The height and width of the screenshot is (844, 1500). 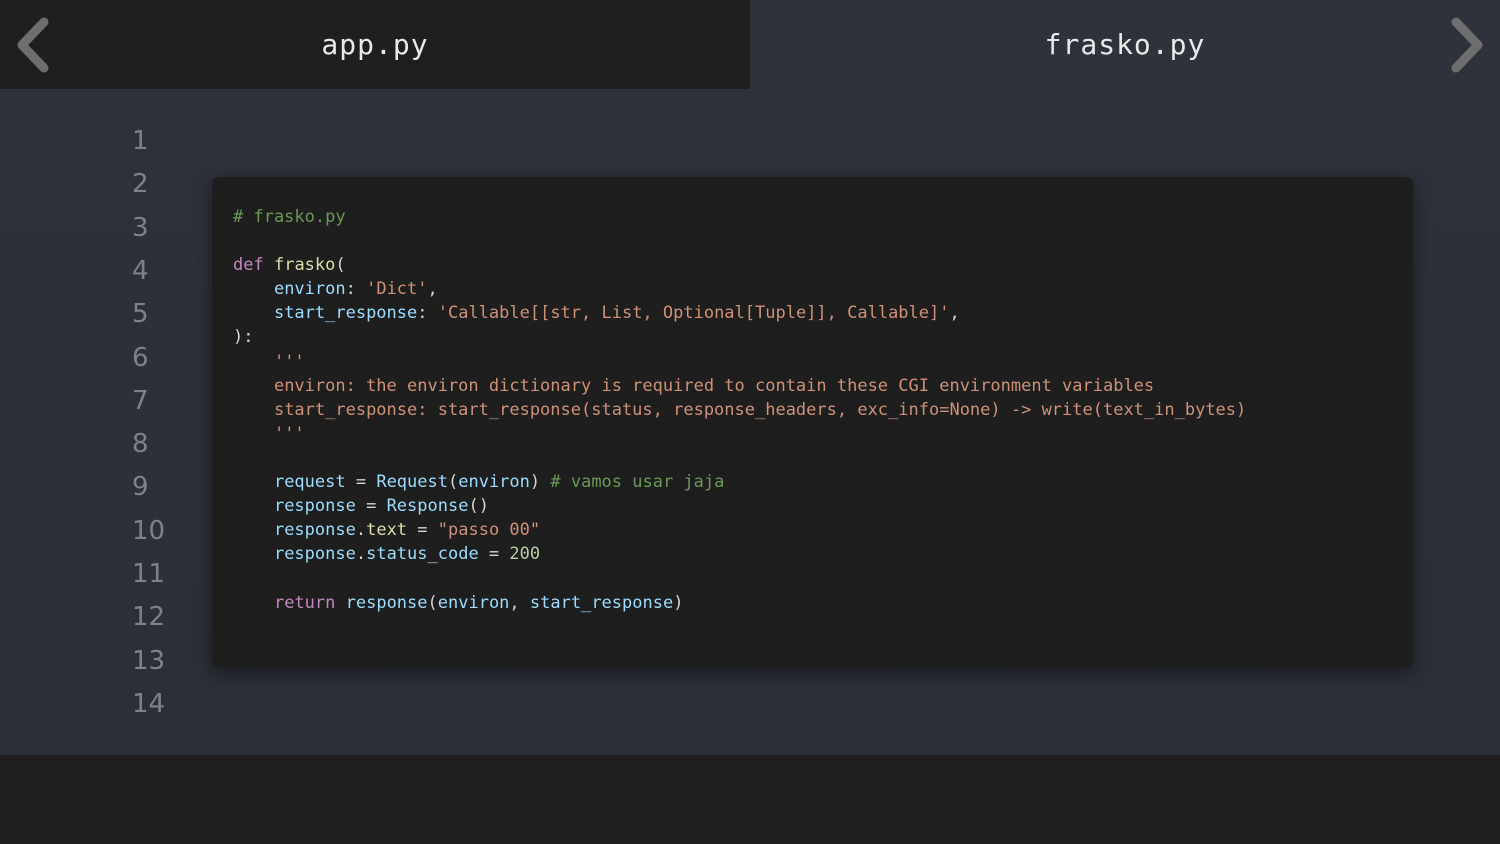 I want to click on tab-label: frasko.py, so click(x=1125, y=44).